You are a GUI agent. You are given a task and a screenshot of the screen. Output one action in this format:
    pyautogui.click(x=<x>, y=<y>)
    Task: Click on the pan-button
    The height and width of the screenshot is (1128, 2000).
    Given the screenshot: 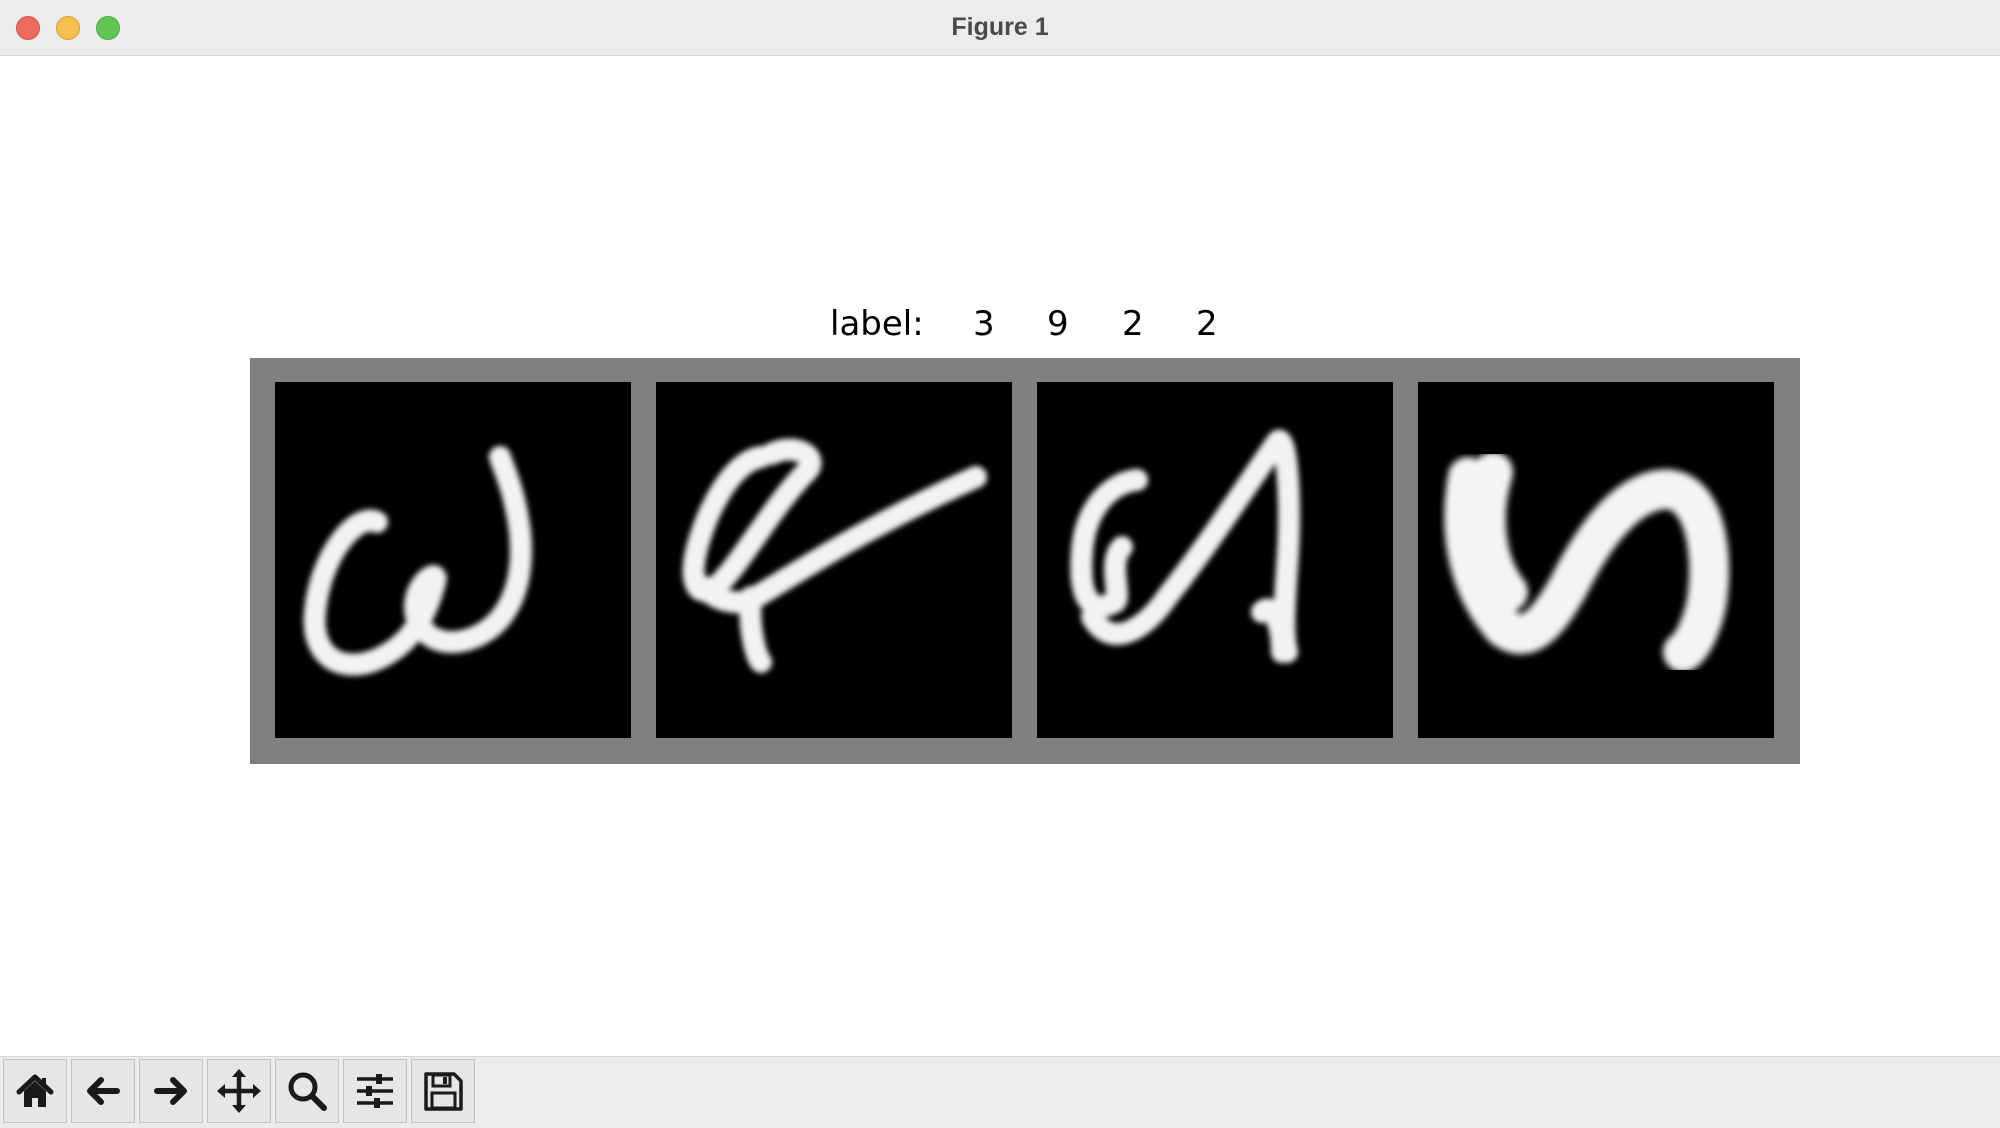 What is the action you would take?
    pyautogui.click(x=239, y=1091)
    